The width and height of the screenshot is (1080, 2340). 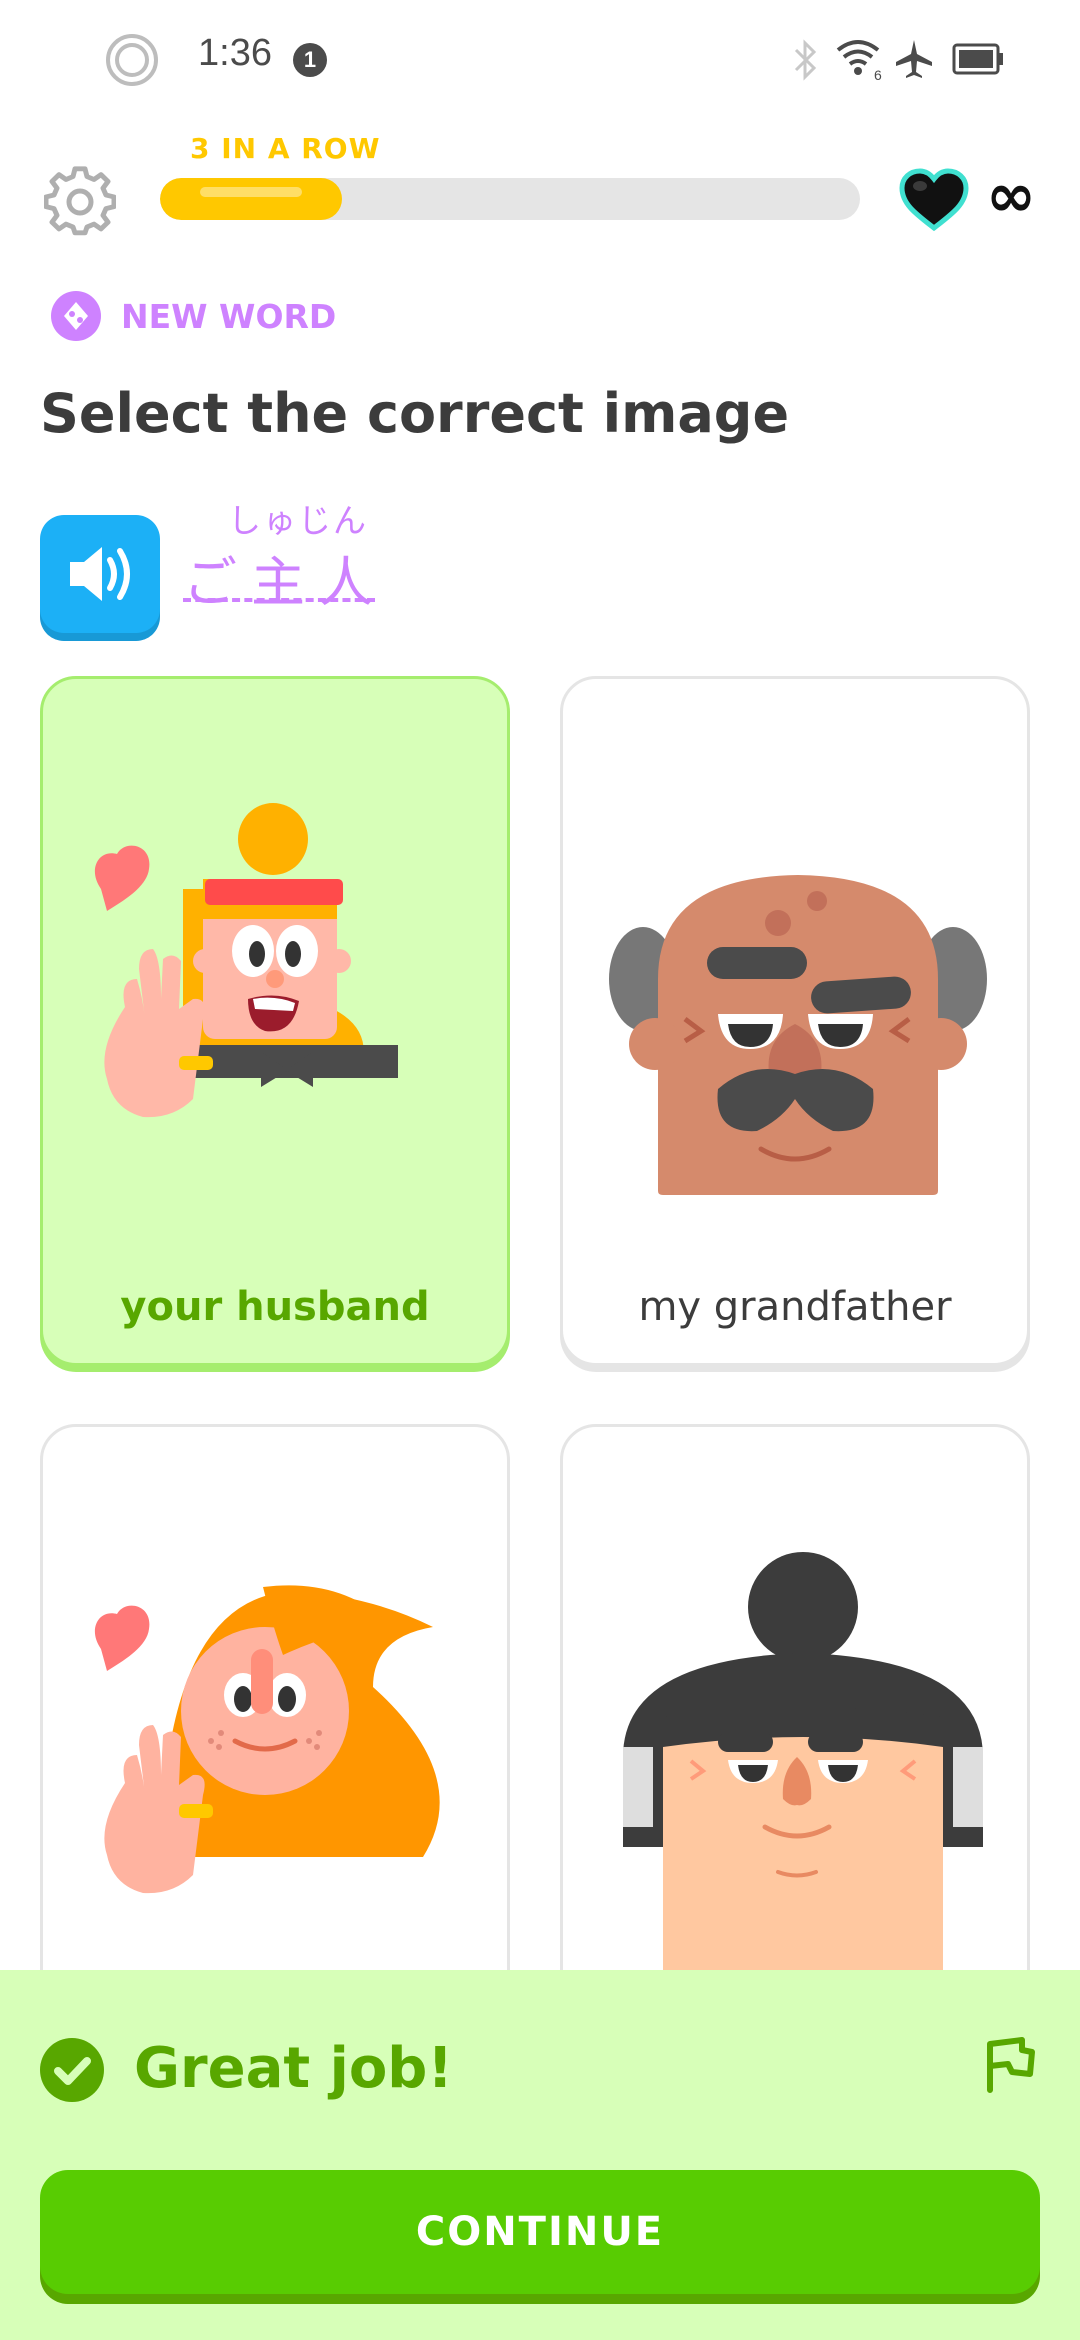 I want to click on word-underline, so click(x=279, y=600).